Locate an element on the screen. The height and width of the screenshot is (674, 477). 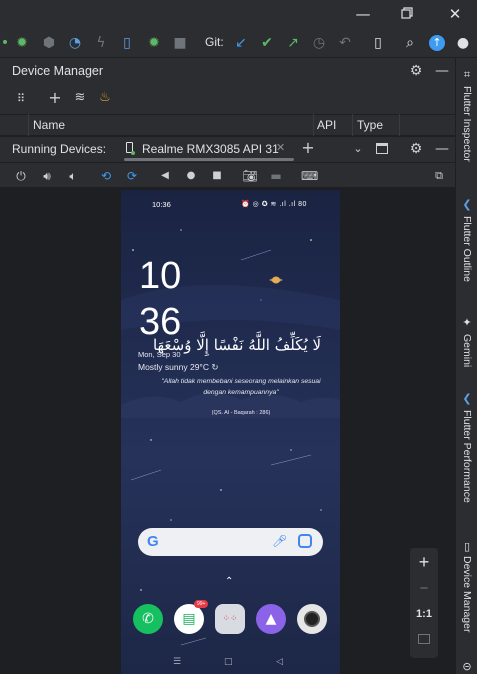
update-icon: ↑ is located at coordinates (437, 43).